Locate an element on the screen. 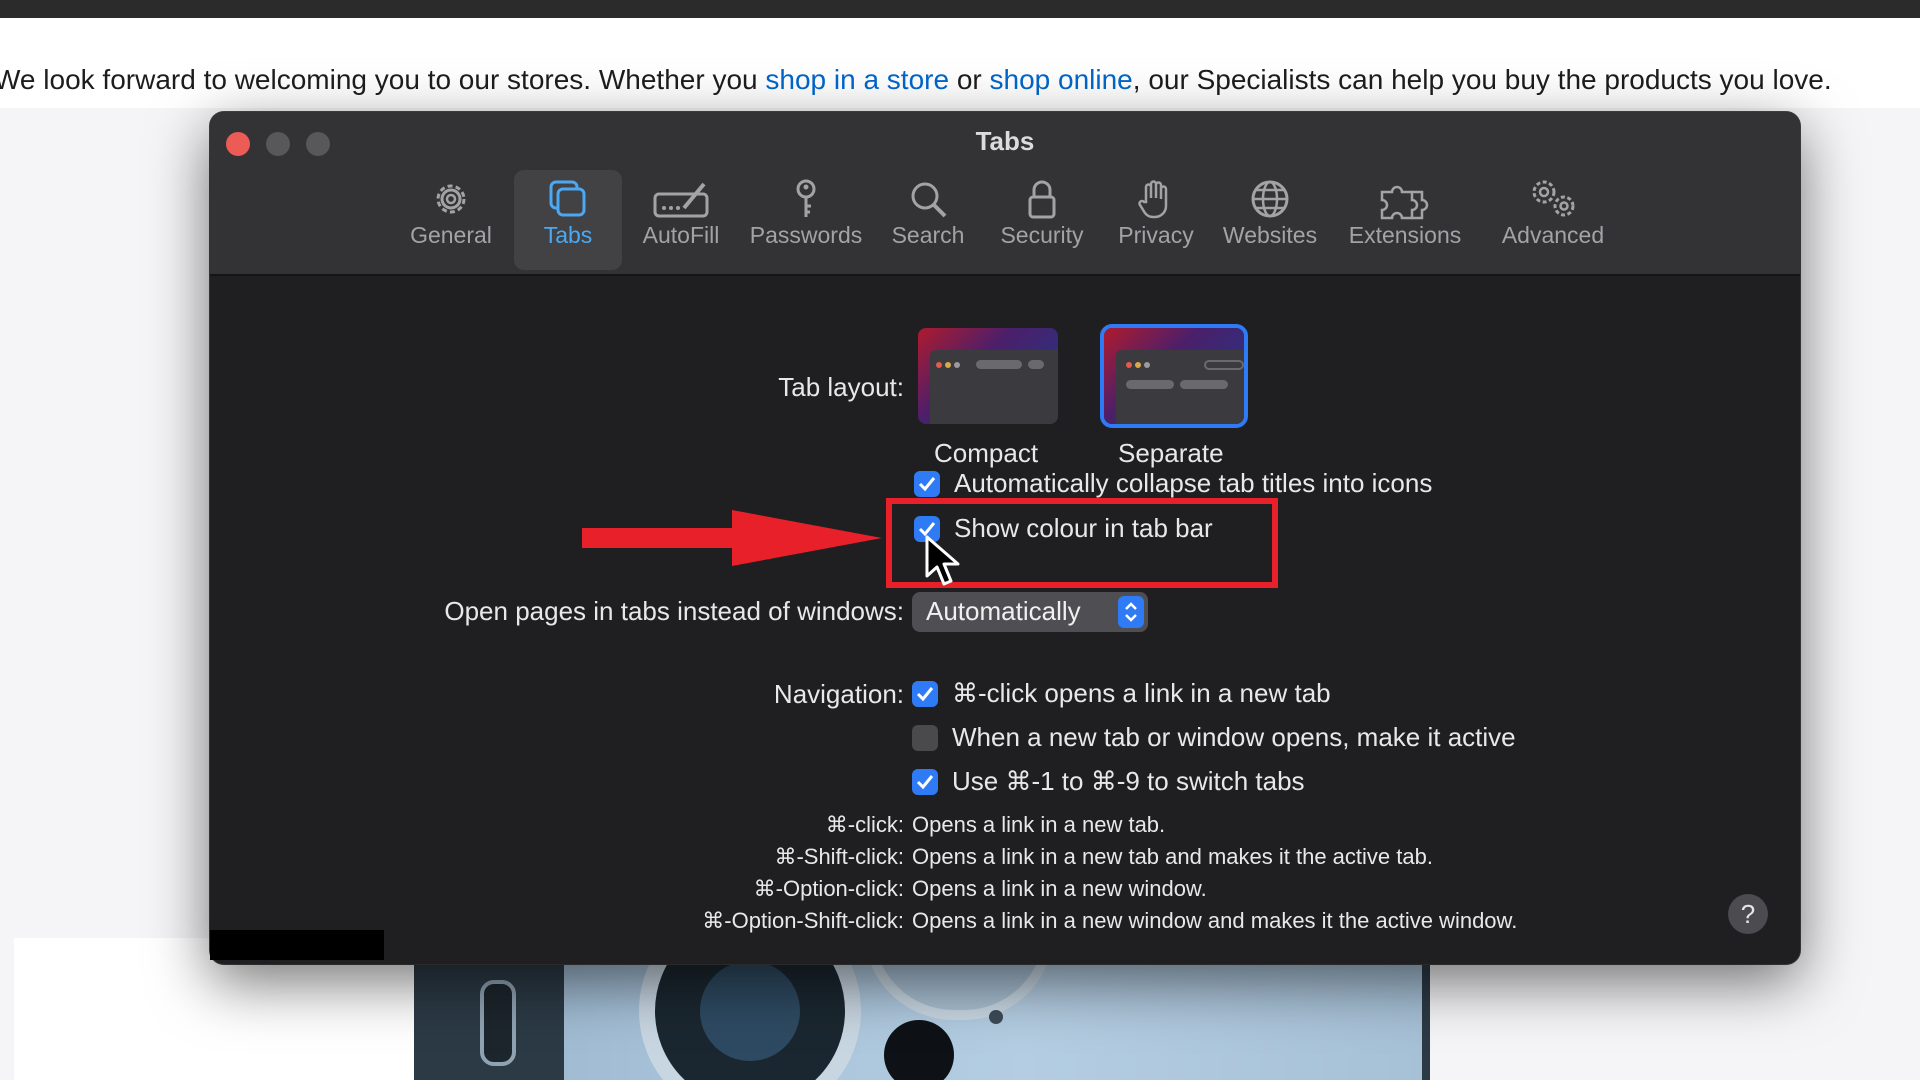  shortcut-key: ⌘-Option-click: is located at coordinates (828, 888).